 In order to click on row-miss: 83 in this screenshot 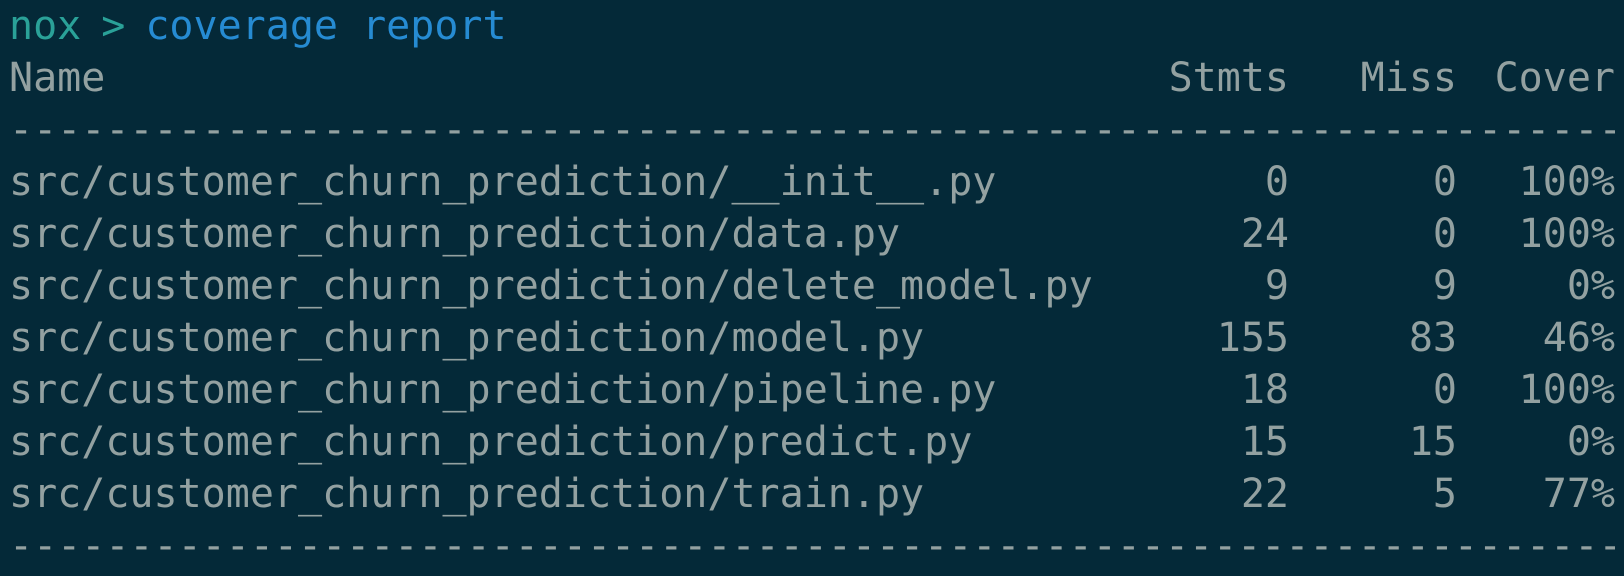, I will do `click(1432, 338)`.